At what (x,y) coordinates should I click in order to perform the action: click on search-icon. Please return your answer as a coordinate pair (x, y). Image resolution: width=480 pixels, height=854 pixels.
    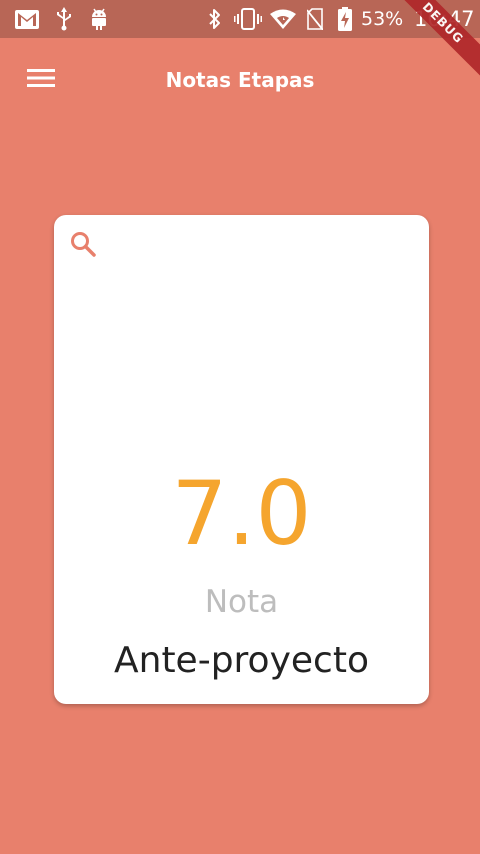
    Looking at the image, I should click on (83, 246).